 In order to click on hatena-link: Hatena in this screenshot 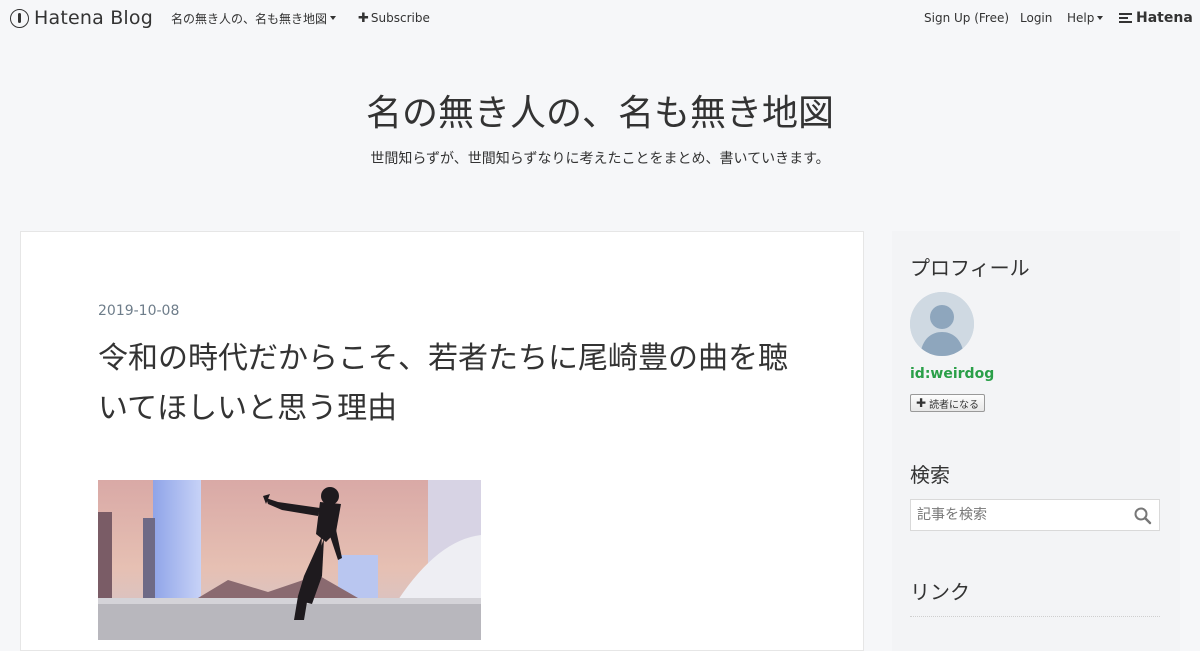, I will do `click(1156, 18)`.